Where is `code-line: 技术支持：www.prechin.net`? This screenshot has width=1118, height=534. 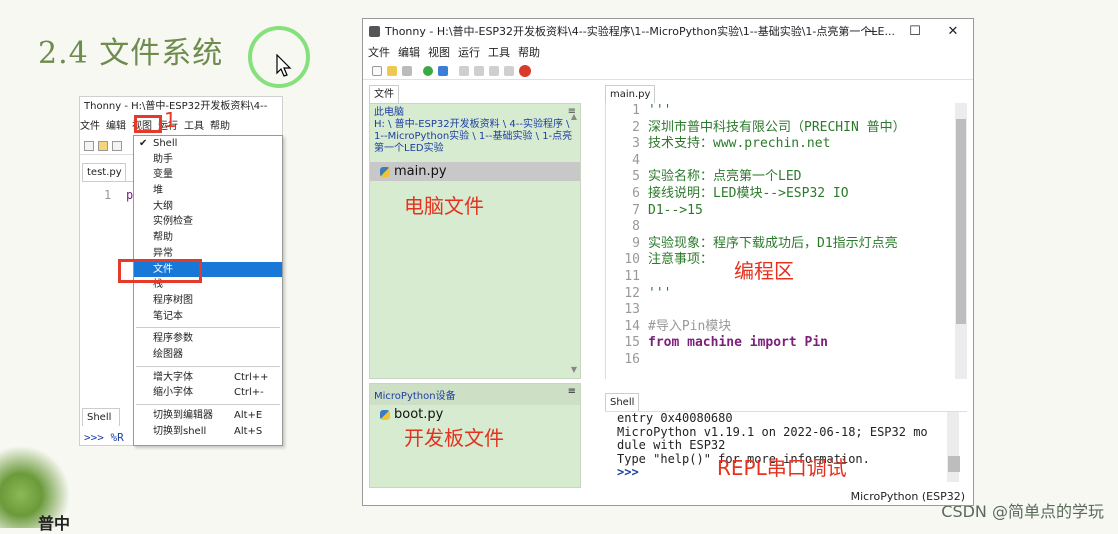
code-line: 技术支持：www.prechin.net is located at coordinates (739, 144).